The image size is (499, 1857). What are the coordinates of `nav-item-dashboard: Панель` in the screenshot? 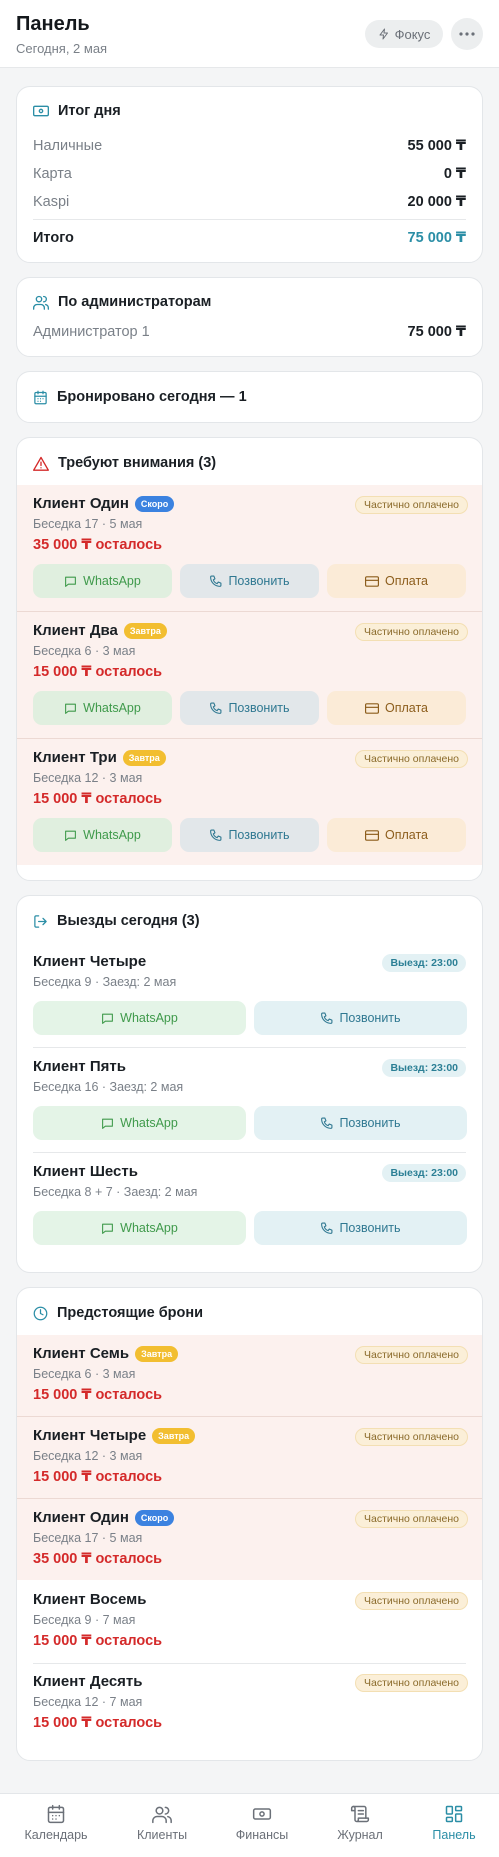 It's located at (452, 1823).